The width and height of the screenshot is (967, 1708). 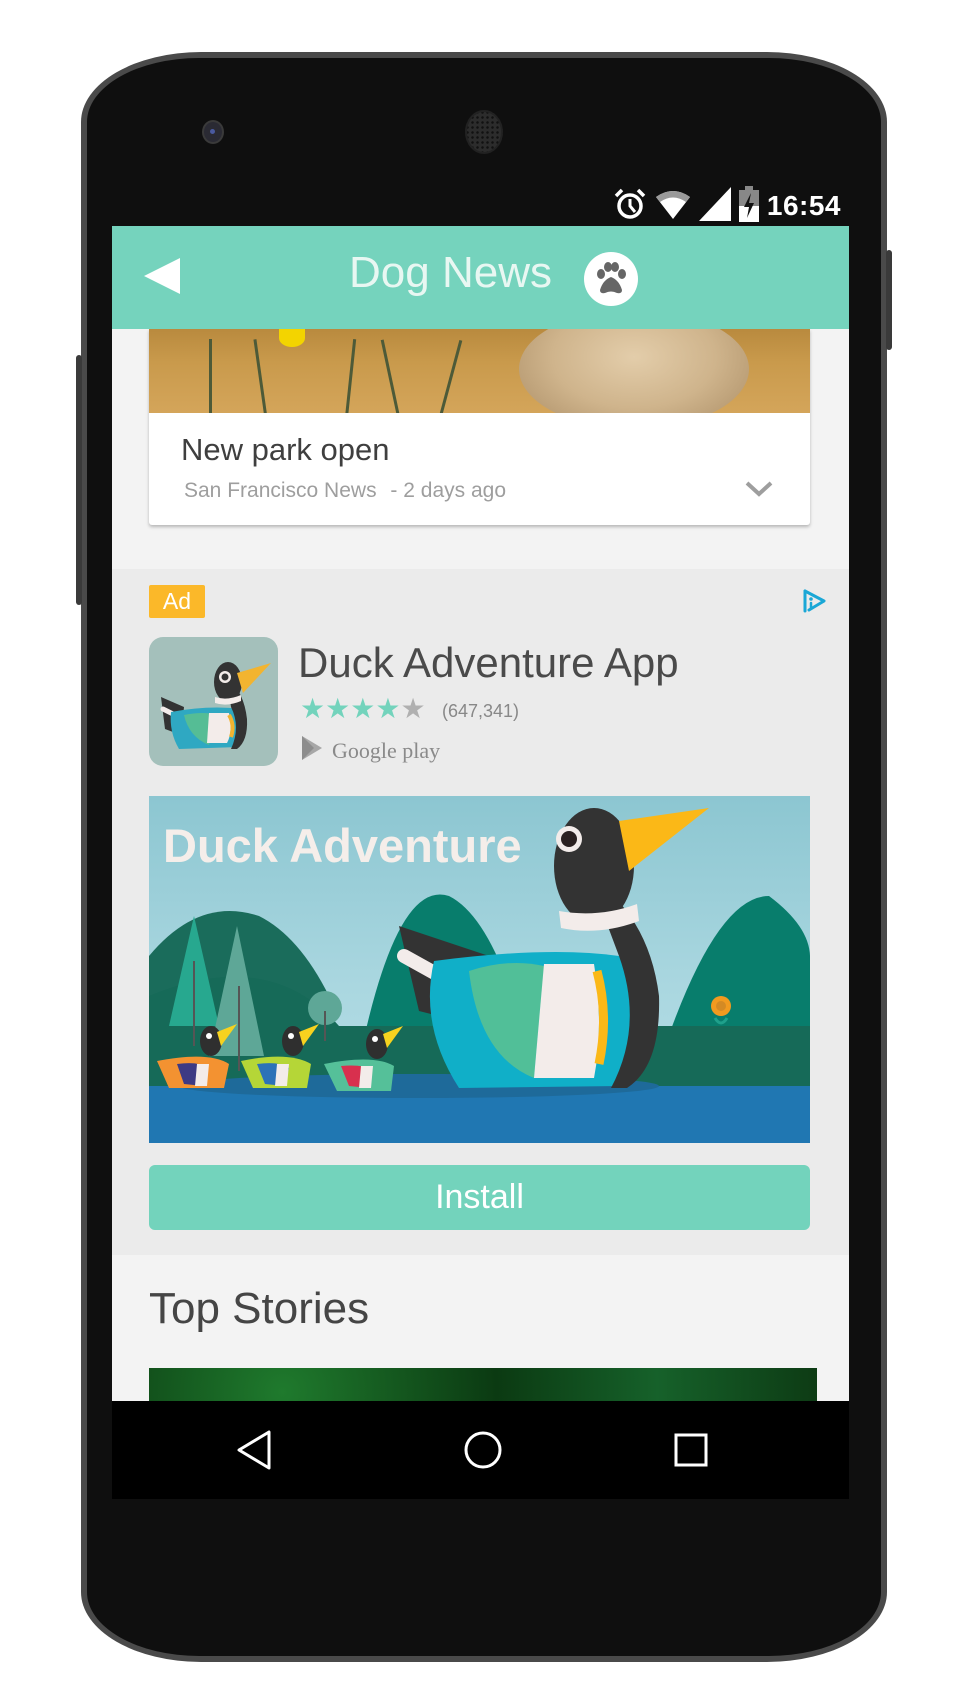 What do you see at coordinates (611, 279) in the screenshot?
I see `paw-icon` at bounding box center [611, 279].